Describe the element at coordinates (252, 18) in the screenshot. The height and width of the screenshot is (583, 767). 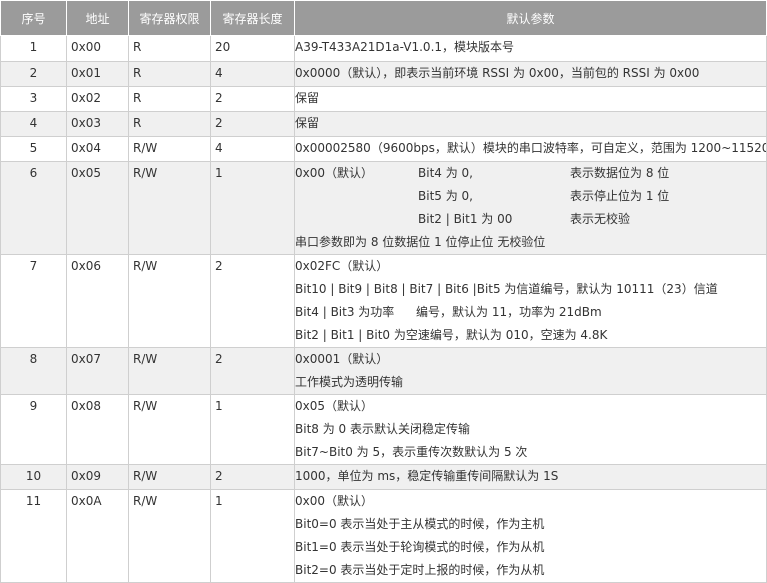
I see `header-length: 寄存器长度` at that location.